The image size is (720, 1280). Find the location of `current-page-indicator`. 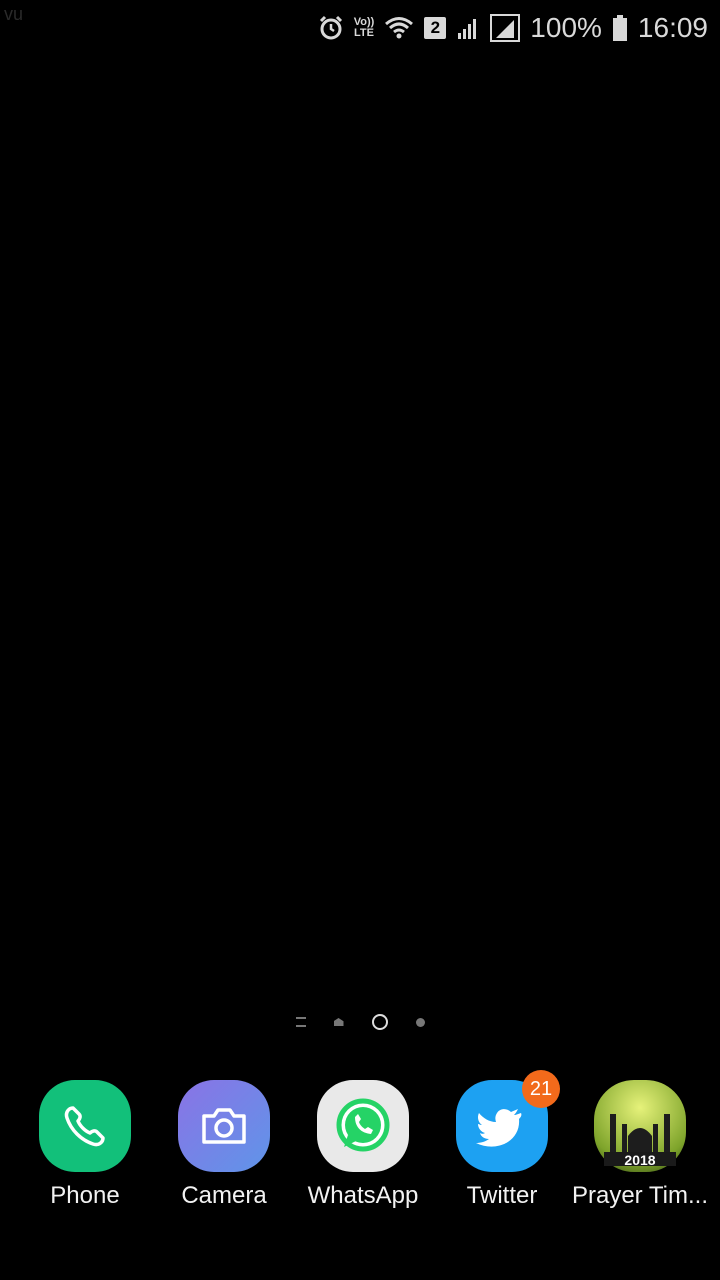

current-page-indicator is located at coordinates (379, 1022).